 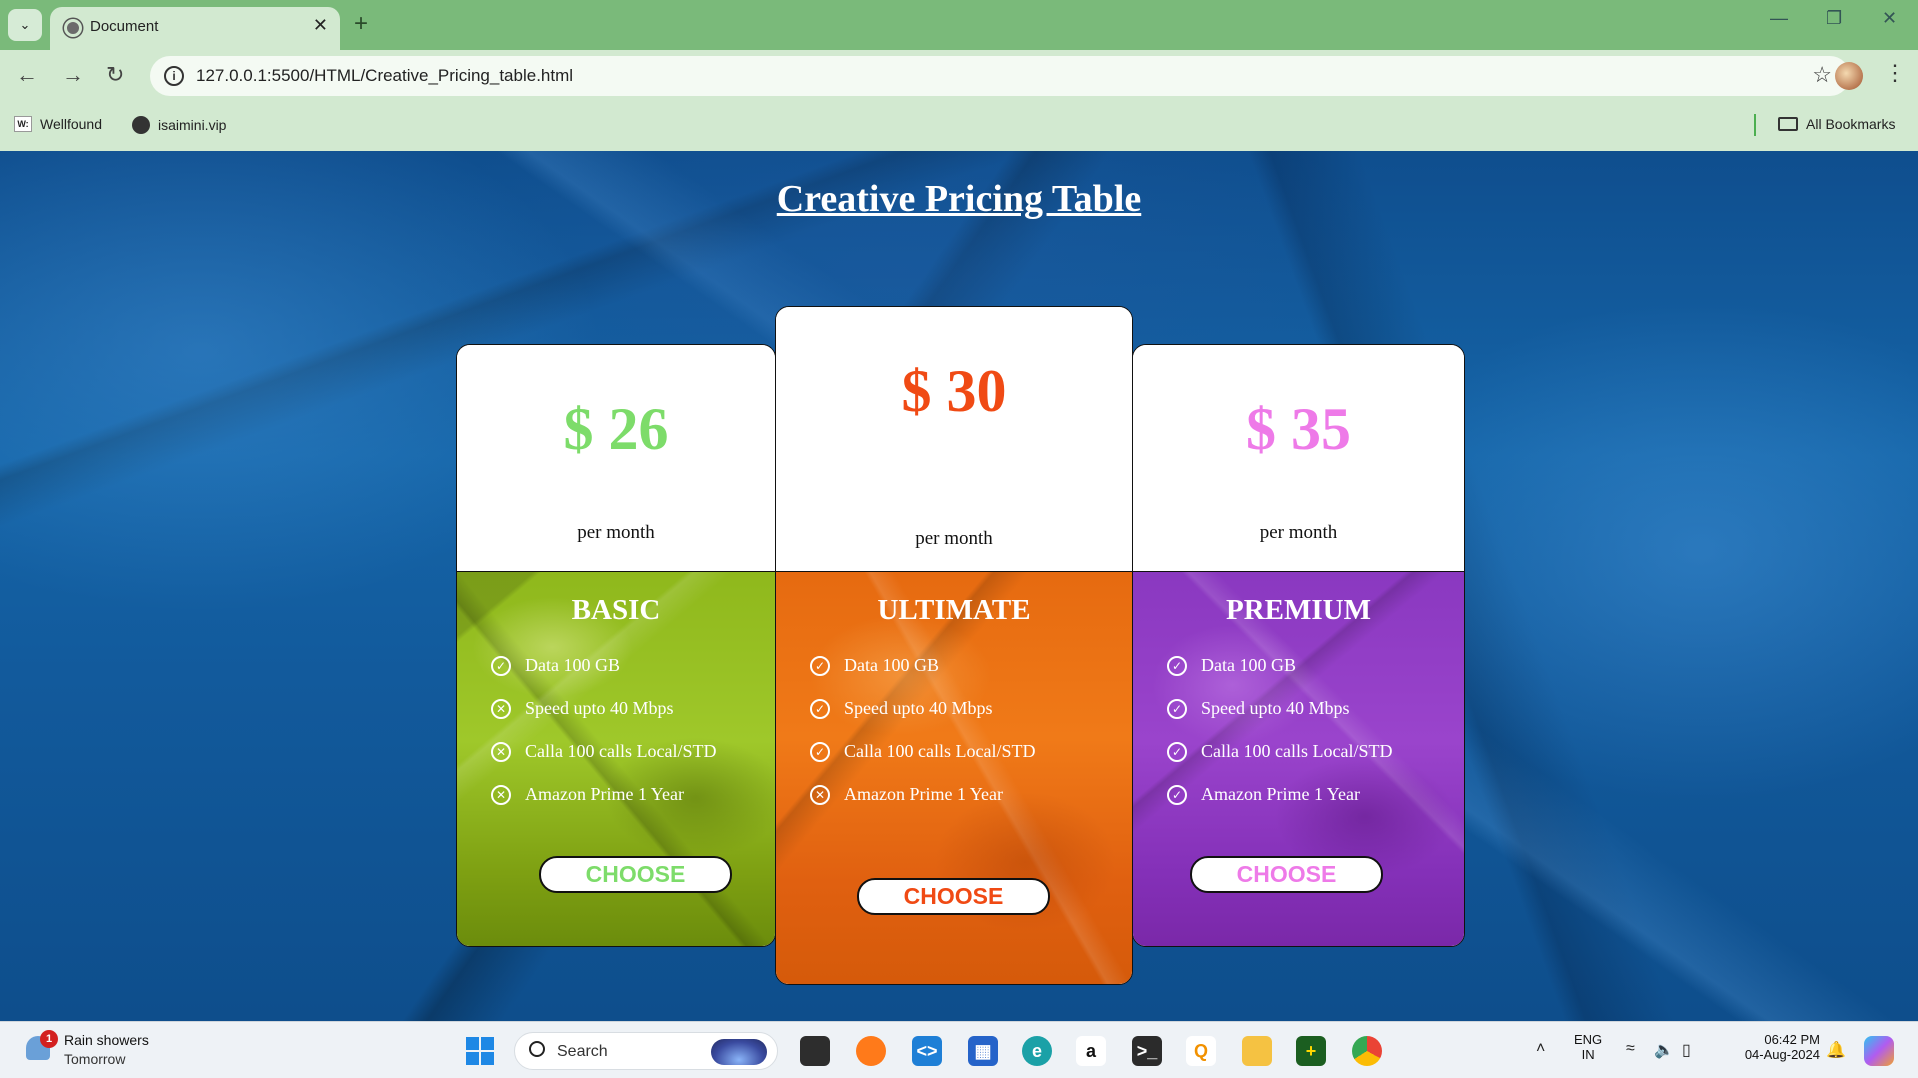 I want to click on file-explorer-icon, so click(x=1257, y=1051).